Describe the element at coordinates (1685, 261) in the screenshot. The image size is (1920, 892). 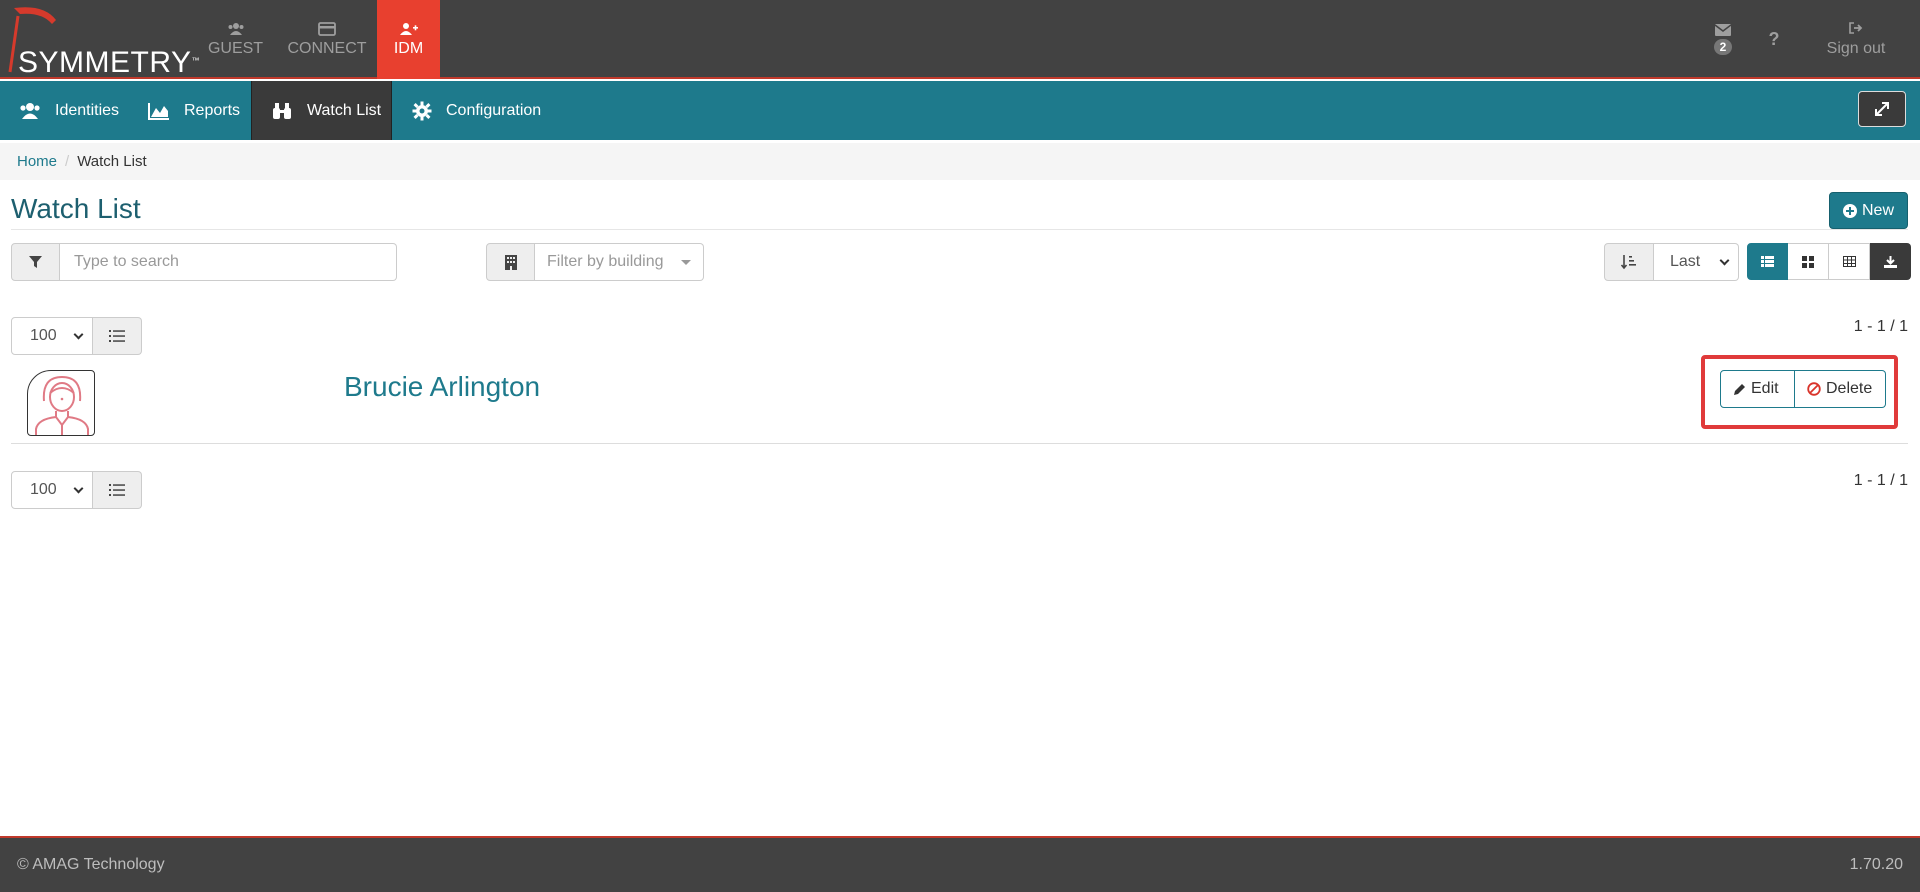
I see `sort-field-value: Last` at that location.